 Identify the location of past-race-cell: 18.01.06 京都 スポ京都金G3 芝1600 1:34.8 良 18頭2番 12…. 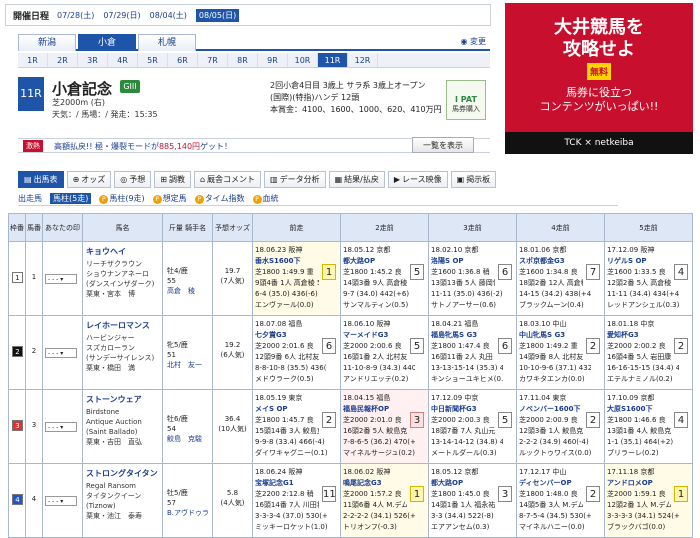
(560, 278).